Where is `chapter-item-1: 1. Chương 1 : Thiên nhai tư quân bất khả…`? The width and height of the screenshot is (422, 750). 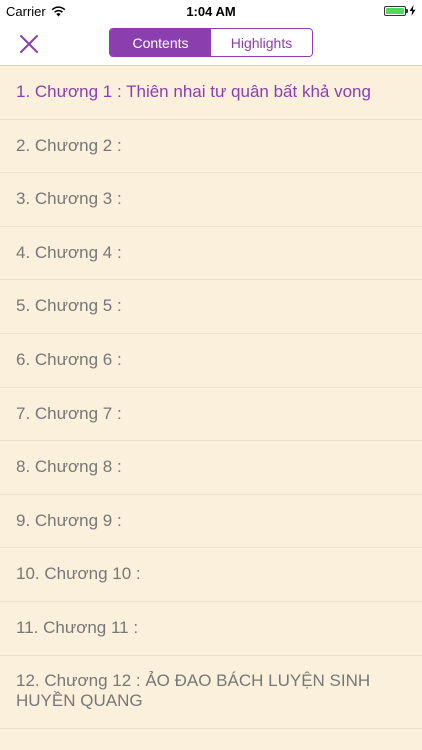
chapter-item-1: 1. Chương 1 : Thiên nhai tư quân bất khả… is located at coordinates (211, 93).